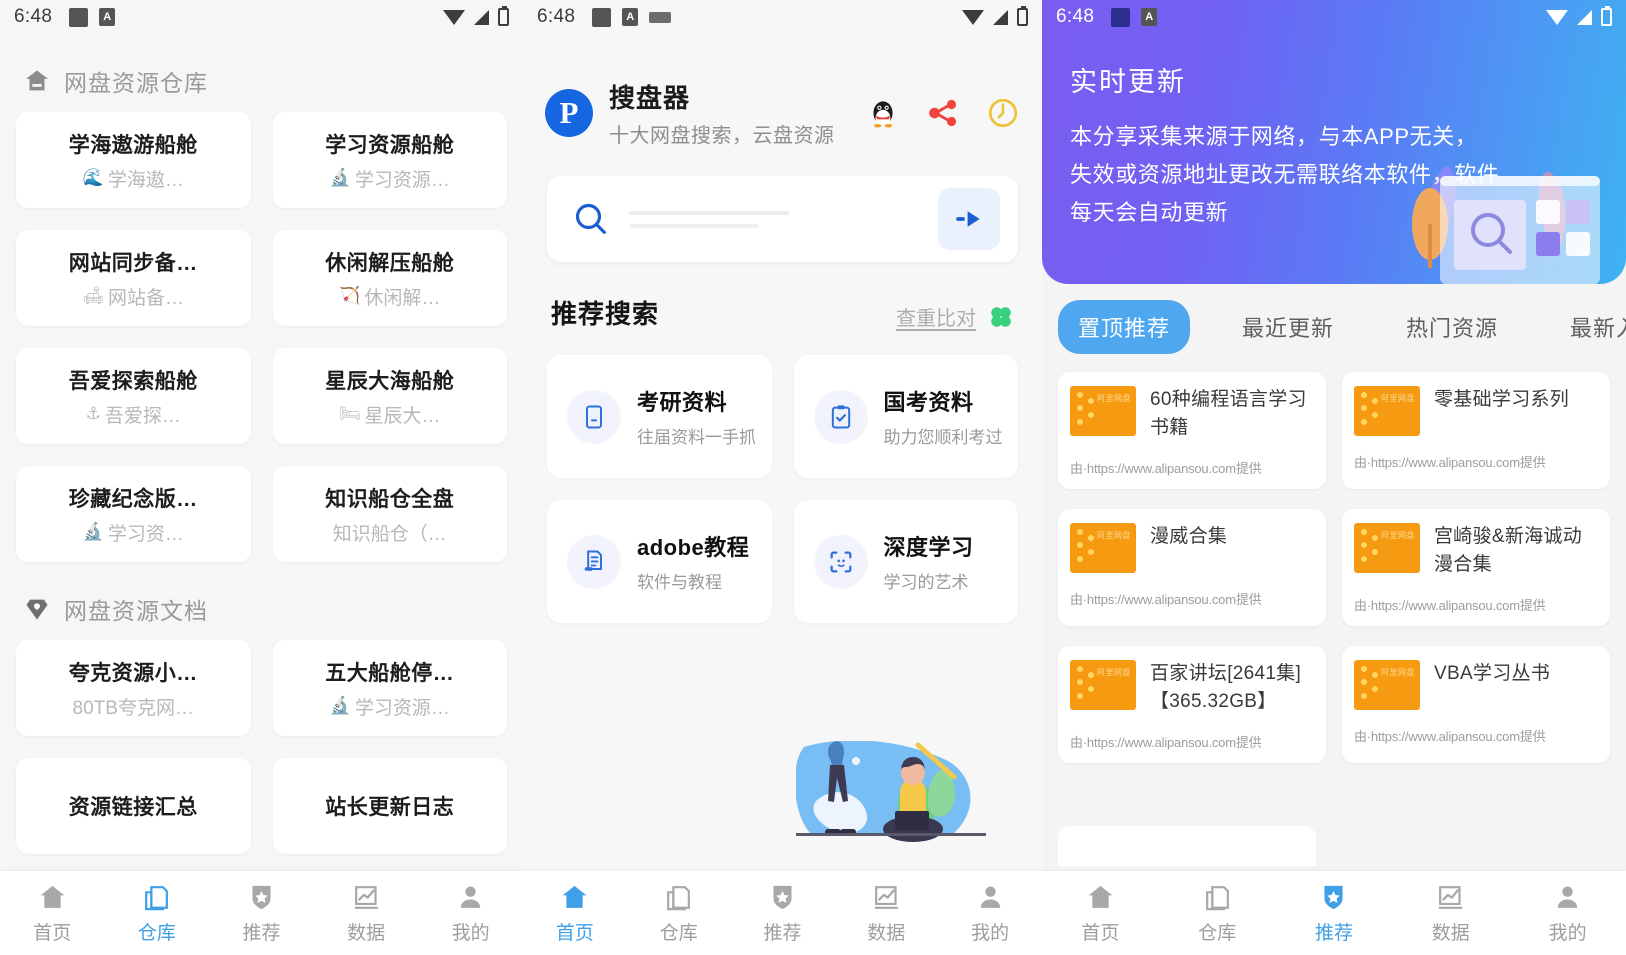 This screenshot has height=955, width=1626. I want to click on home-icon, so click(575, 896).